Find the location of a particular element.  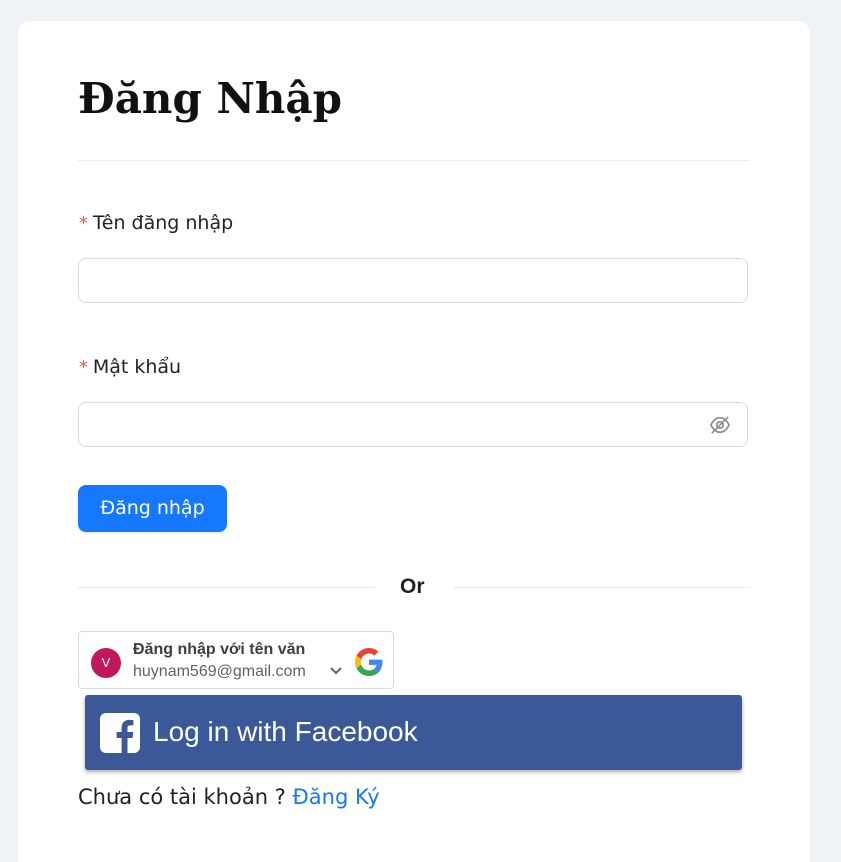

username-label: * Tên đăng nhập is located at coordinates (155, 223).